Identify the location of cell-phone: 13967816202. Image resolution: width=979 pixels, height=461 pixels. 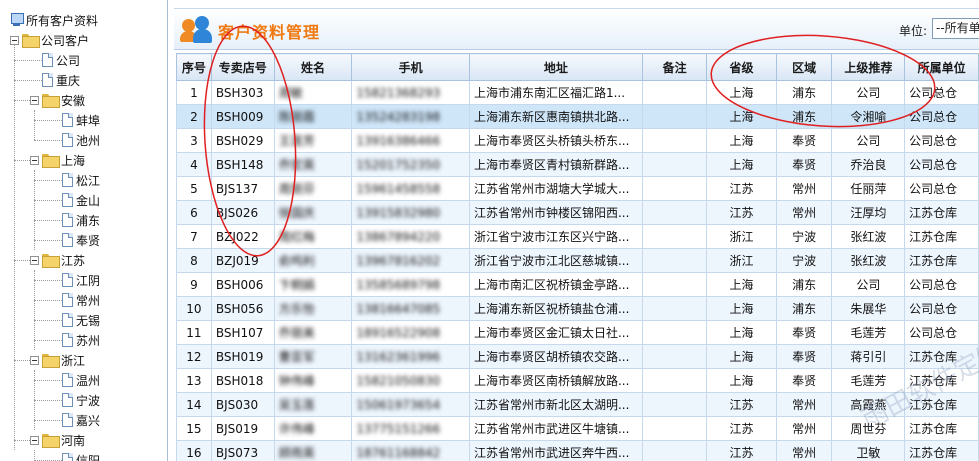
(410, 260).